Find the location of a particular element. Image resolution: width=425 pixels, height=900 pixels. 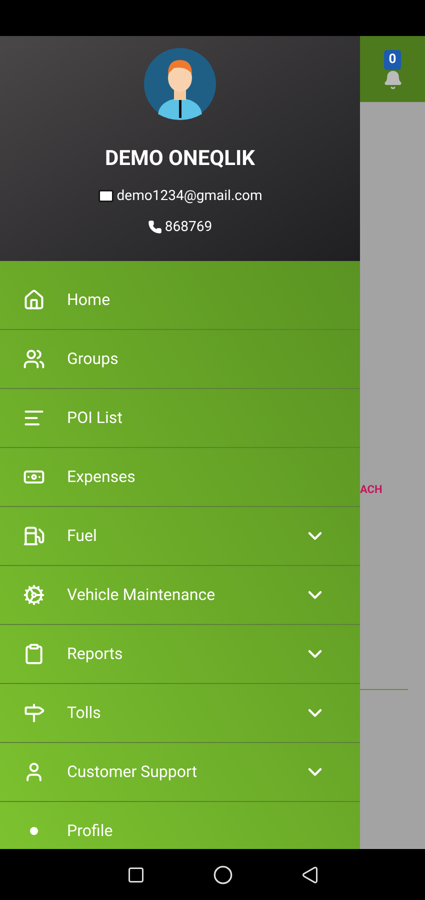

menu-item: Vehicle Maintenance is located at coordinates (180, 595).